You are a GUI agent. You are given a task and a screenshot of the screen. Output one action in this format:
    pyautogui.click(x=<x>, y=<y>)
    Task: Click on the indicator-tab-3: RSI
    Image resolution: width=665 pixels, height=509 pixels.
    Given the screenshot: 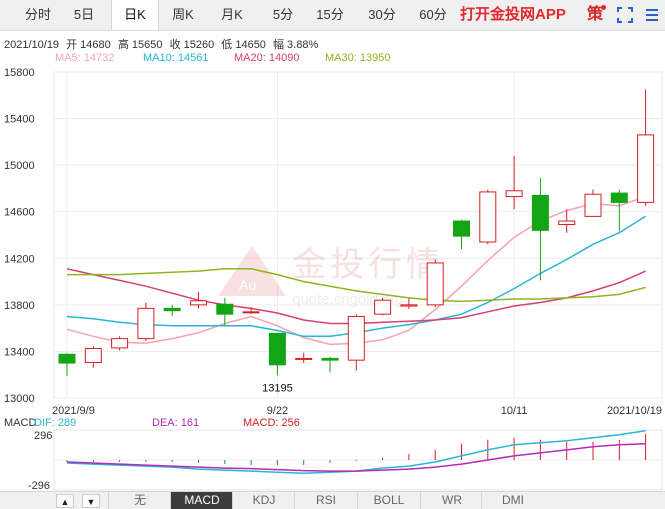 What is the action you would take?
    pyautogui.click(x=325, y=500)
    